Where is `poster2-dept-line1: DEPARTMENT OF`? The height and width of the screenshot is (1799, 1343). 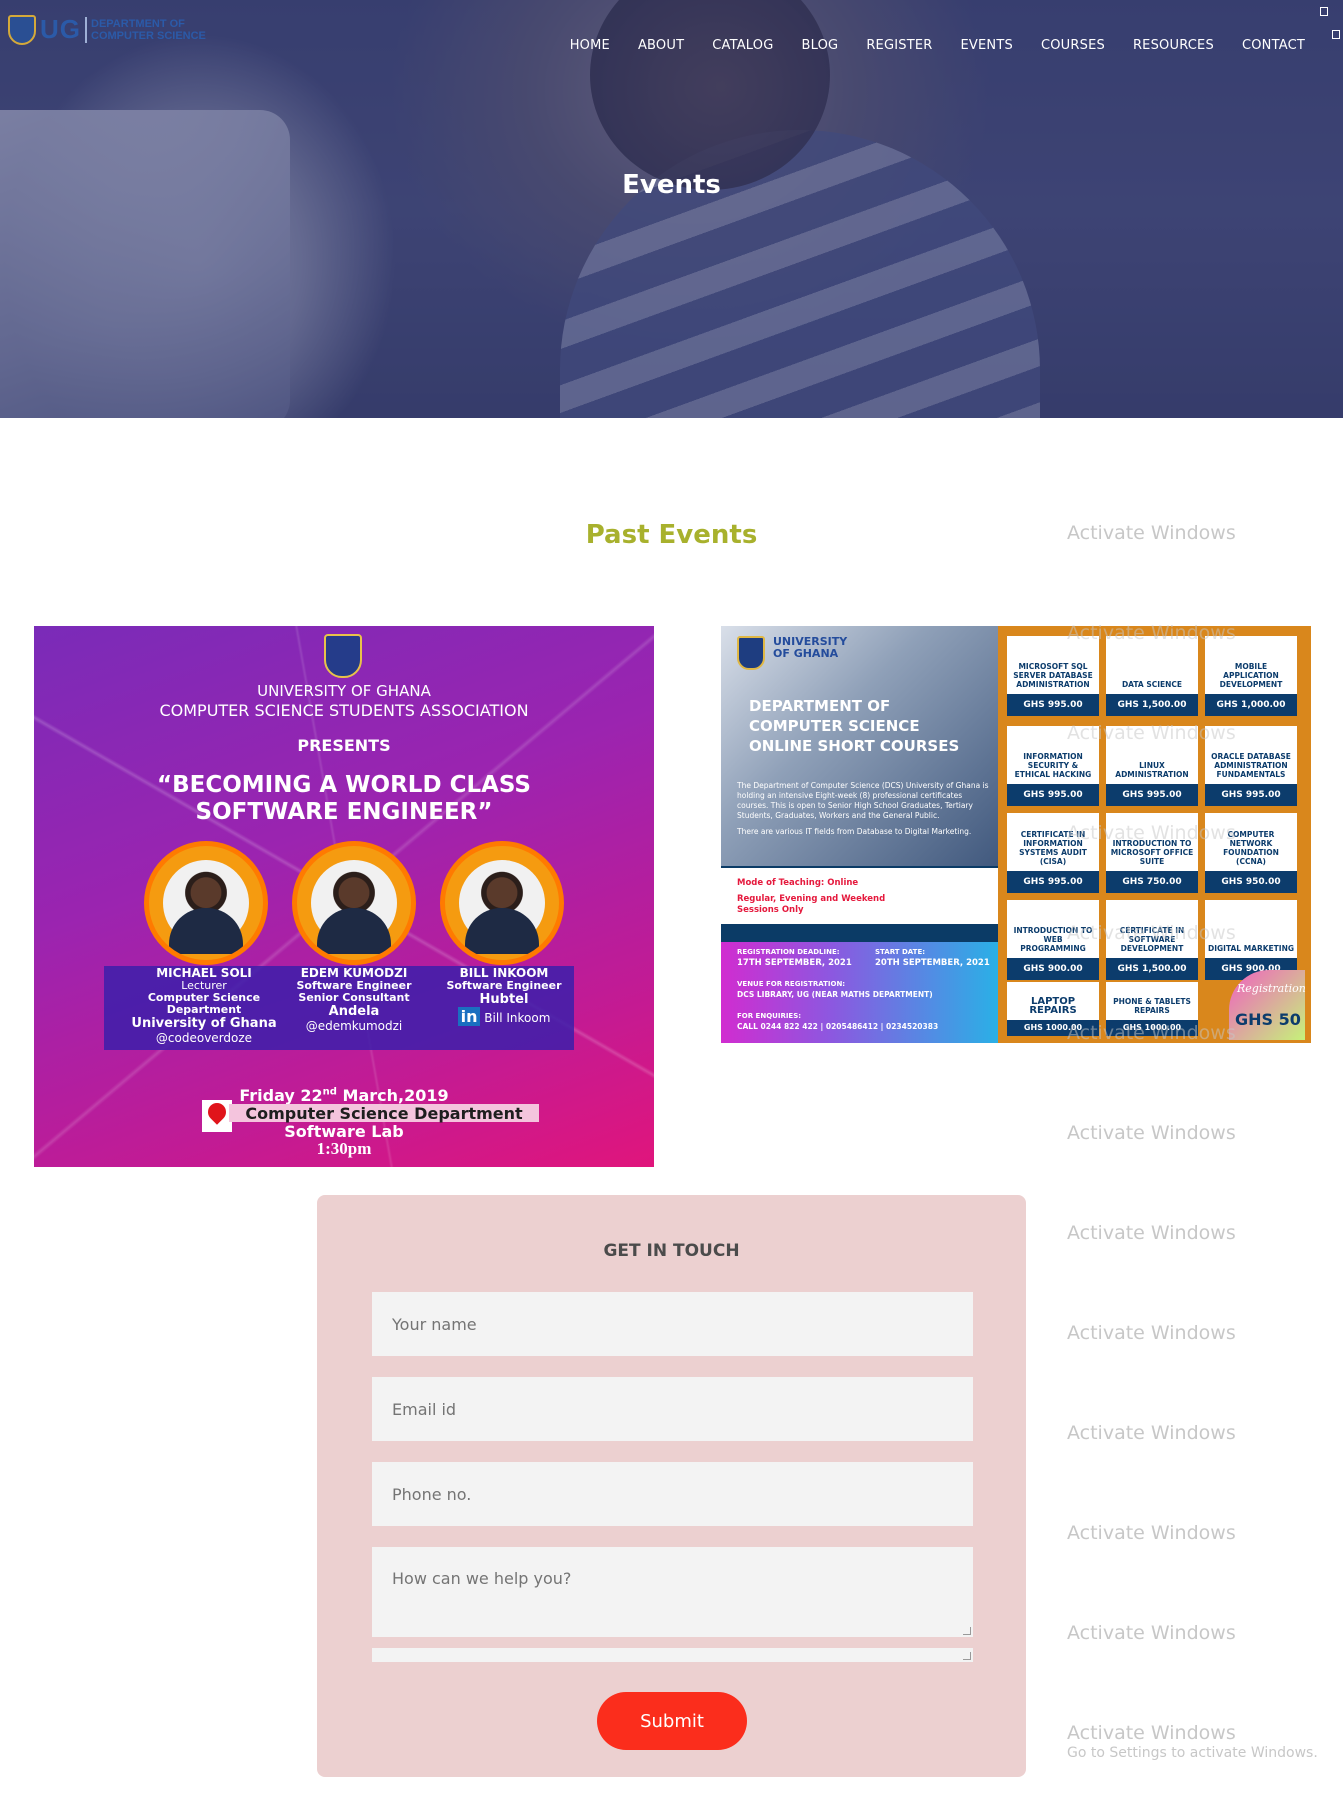
poster2-dept-line1: DEPARTMENT OF is located at coordinates (820, 706).